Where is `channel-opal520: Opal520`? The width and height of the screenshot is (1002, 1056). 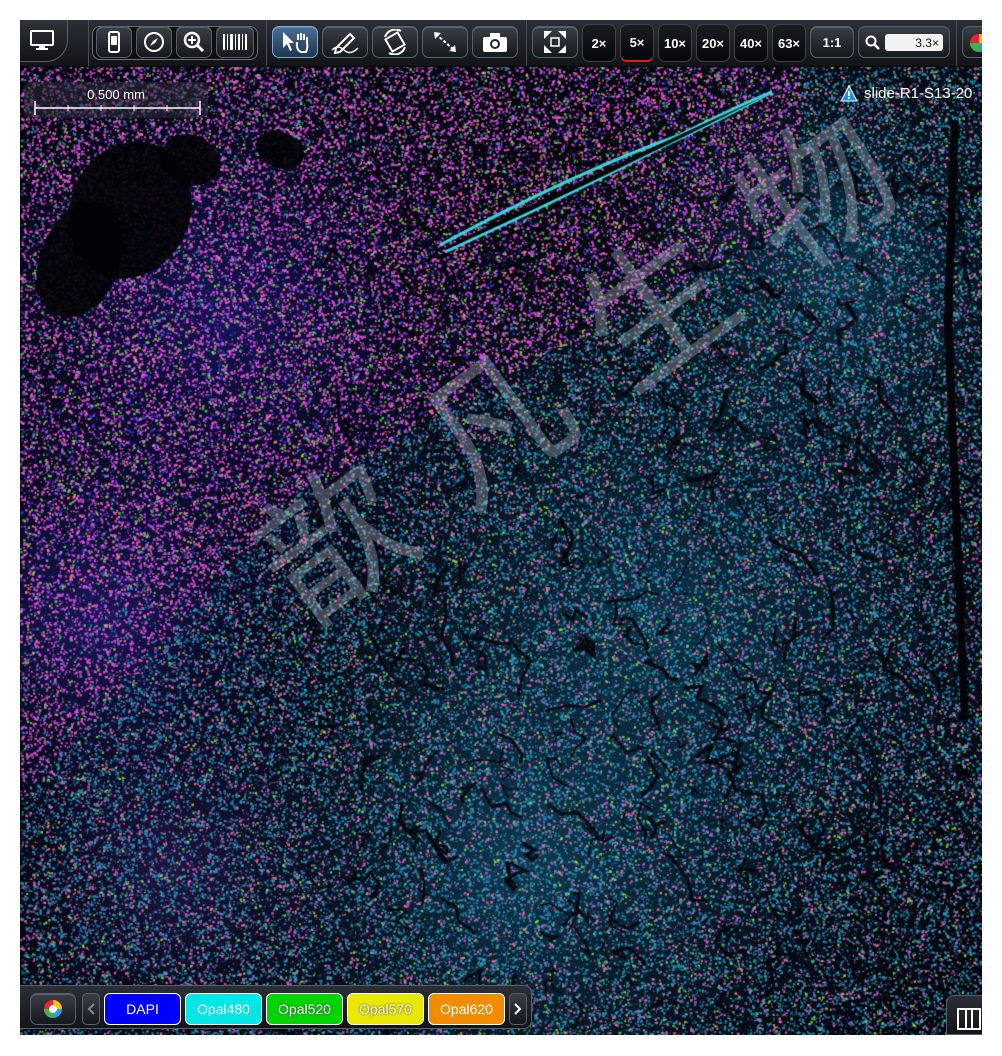
channel-opal520: Opal520 is located at coordinates (304, 1009).